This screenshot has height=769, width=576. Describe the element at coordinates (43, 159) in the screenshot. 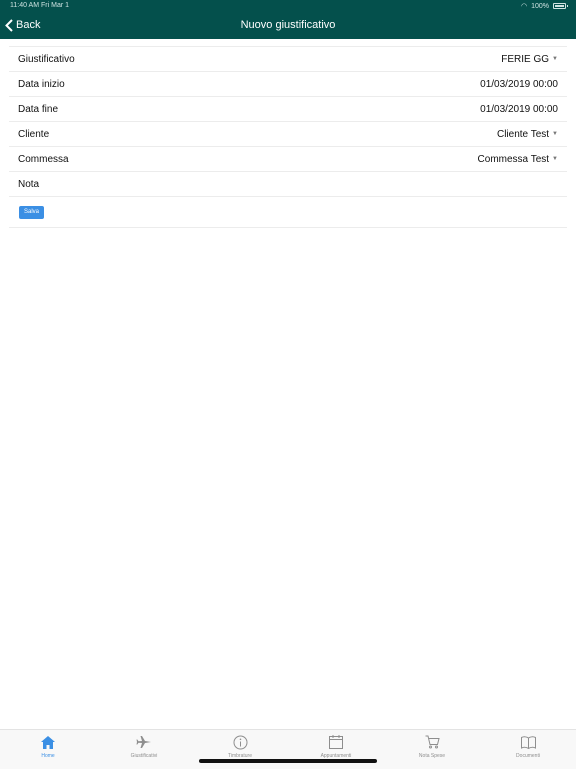

I see `row-label: Commessa` at that location.